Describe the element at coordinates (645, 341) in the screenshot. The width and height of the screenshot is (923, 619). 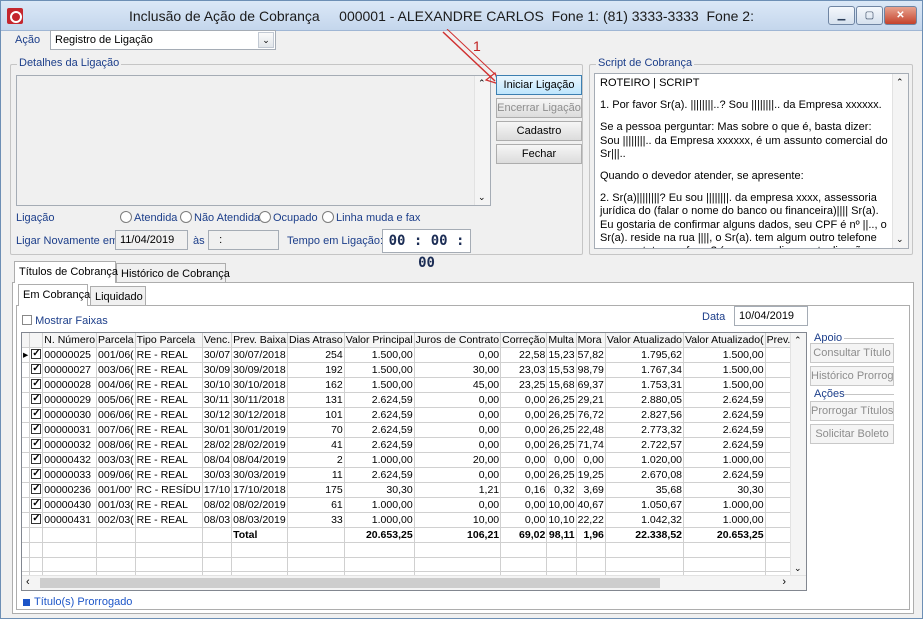
I see `grid-header-atualizado: Valor Atualizado` at that location.